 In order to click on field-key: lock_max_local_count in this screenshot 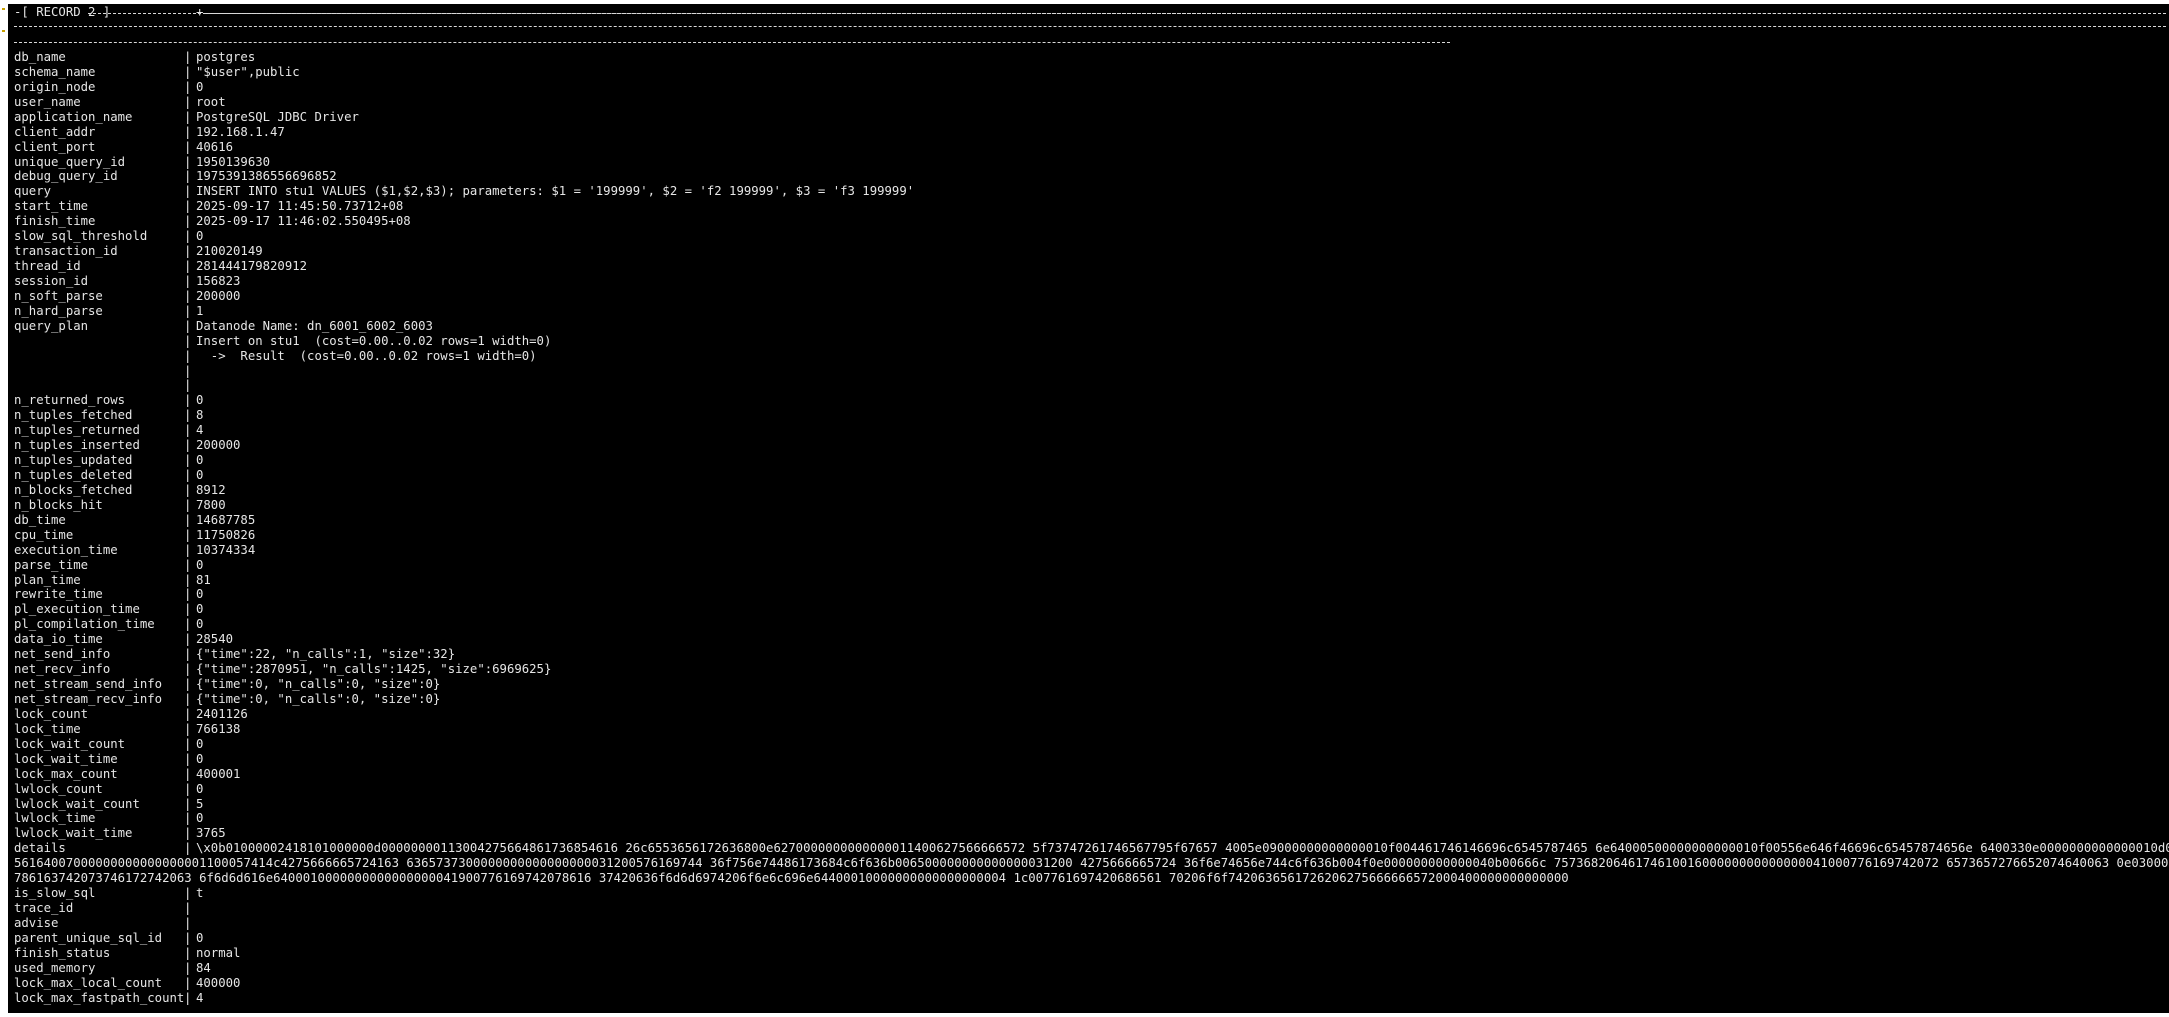, I will do `click(88, 982)`.